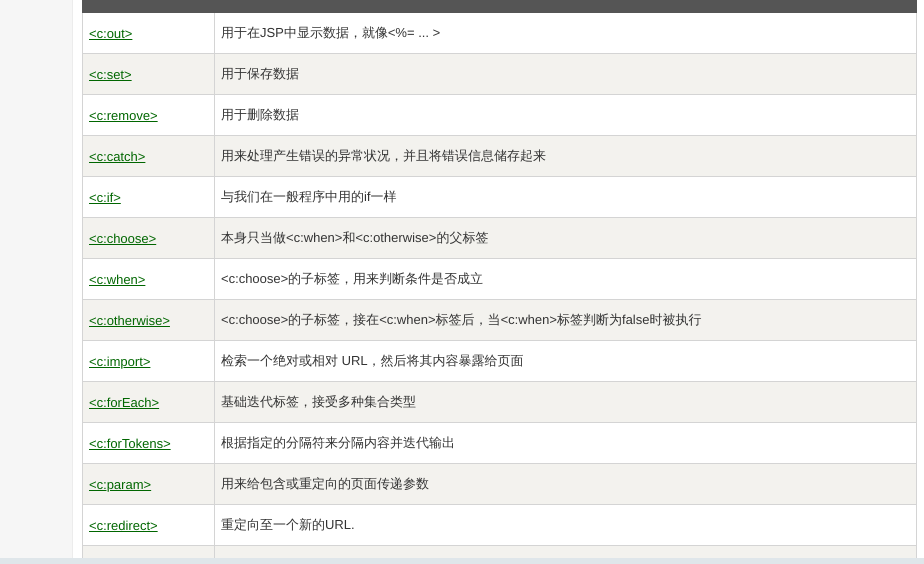 Image resolution: width=924 pixels, height=564 pixels. I want to click on tag-link: <c:set>, so click(110, 74).